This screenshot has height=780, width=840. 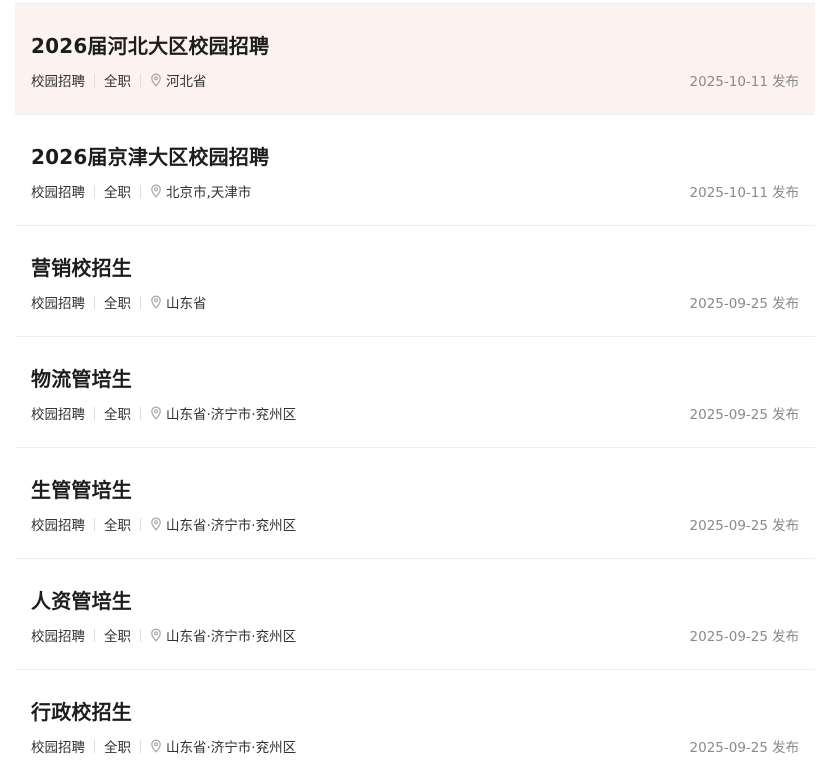 I want to click on job-title: 人资管培生, so click(x=81, y=599).